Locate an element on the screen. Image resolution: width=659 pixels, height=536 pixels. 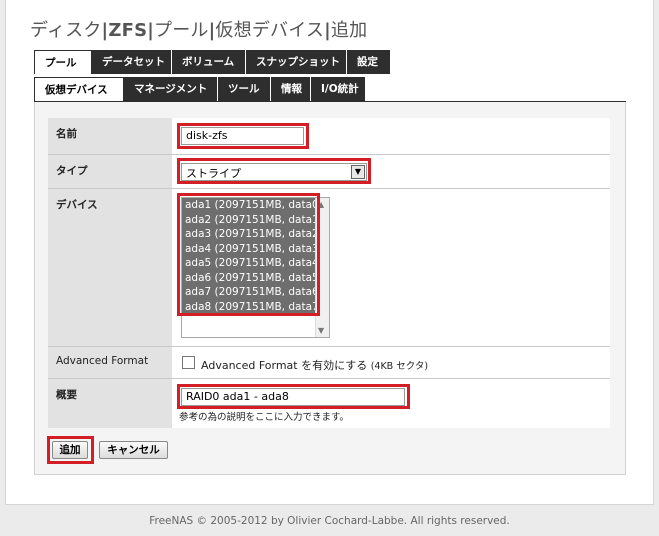
af-checkbox-note: (4KB セクタ) is located at coordinates (399, 366).